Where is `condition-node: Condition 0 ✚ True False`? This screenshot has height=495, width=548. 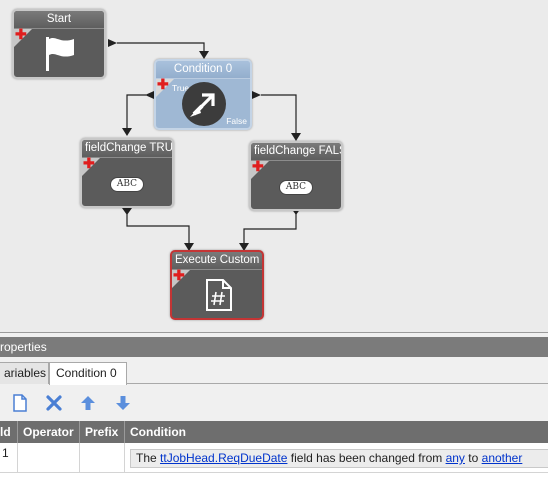 condition-node: Condition 0 ✚ True False is located at coordinates (203, 94).